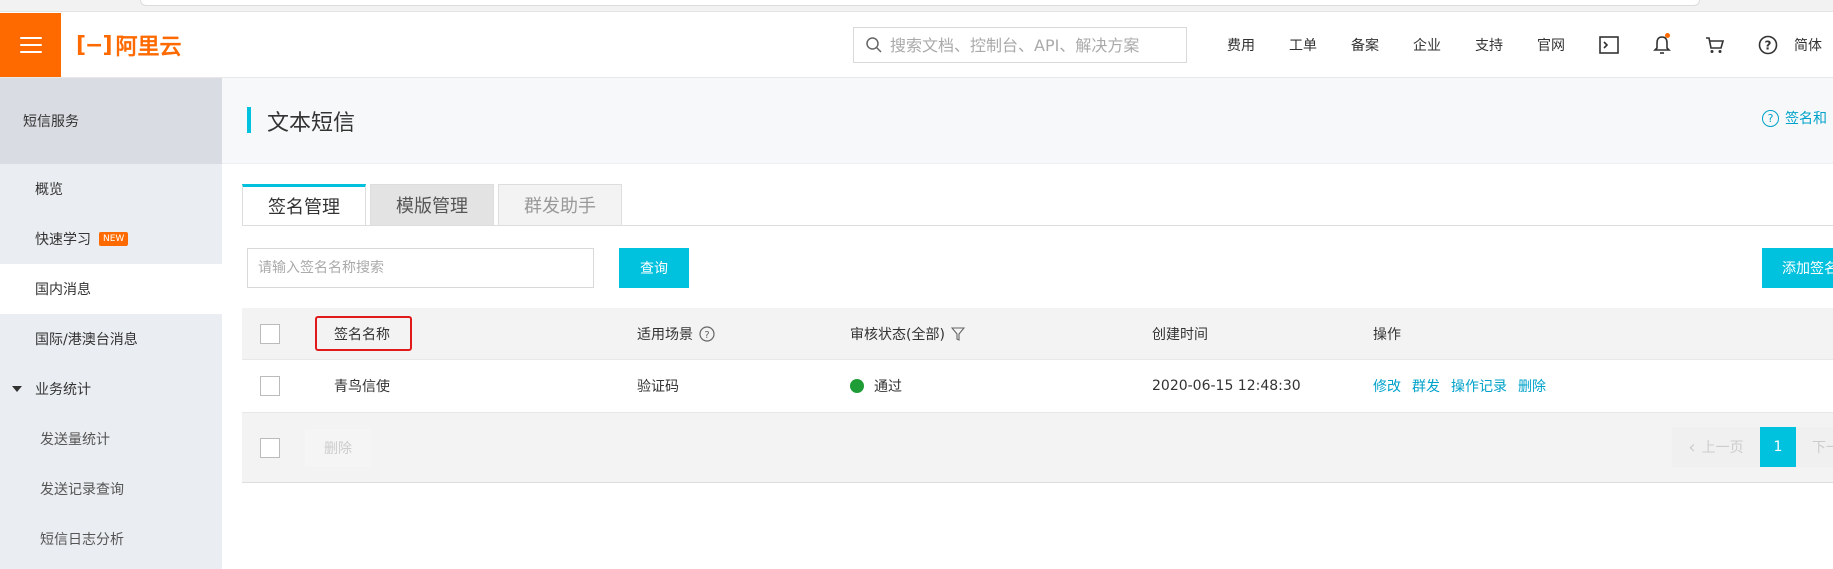 This screenshot has height=569, width=1833. I want to click on top-nav: 费用 工单 备案 企业 支持 官网 ? 简体, so click(1521, 45).